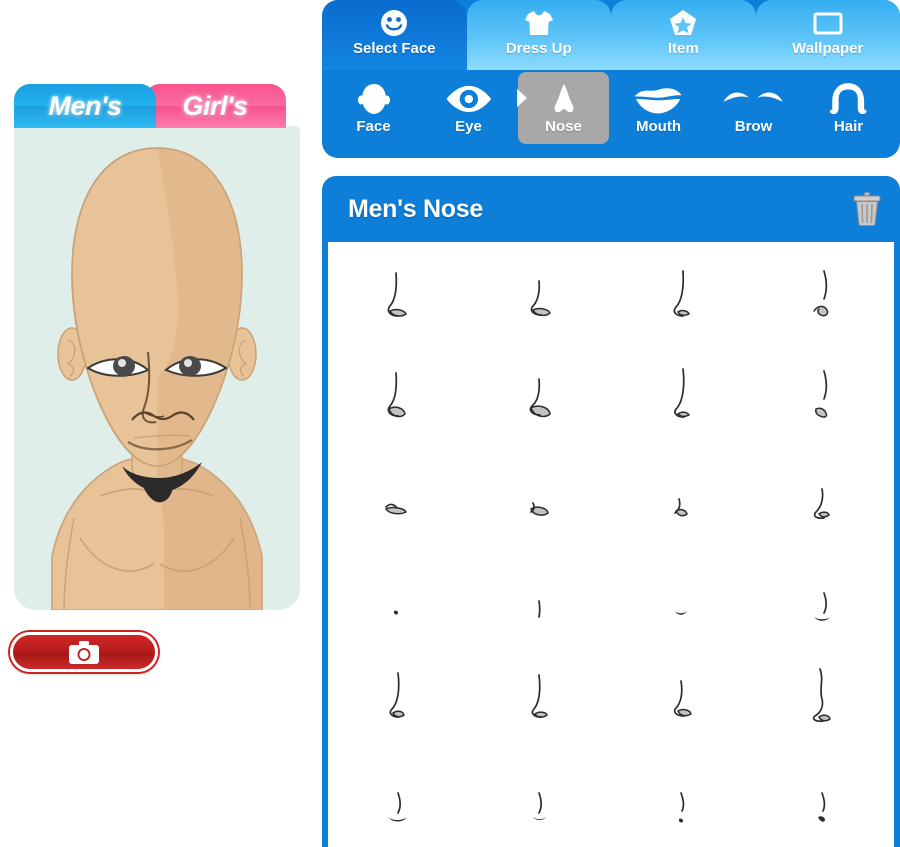 The image size is (900, 847). What do you see at coordinates (469, 99) in the screenshot?
I see `eye-icon` at bounding box center [469, 99].